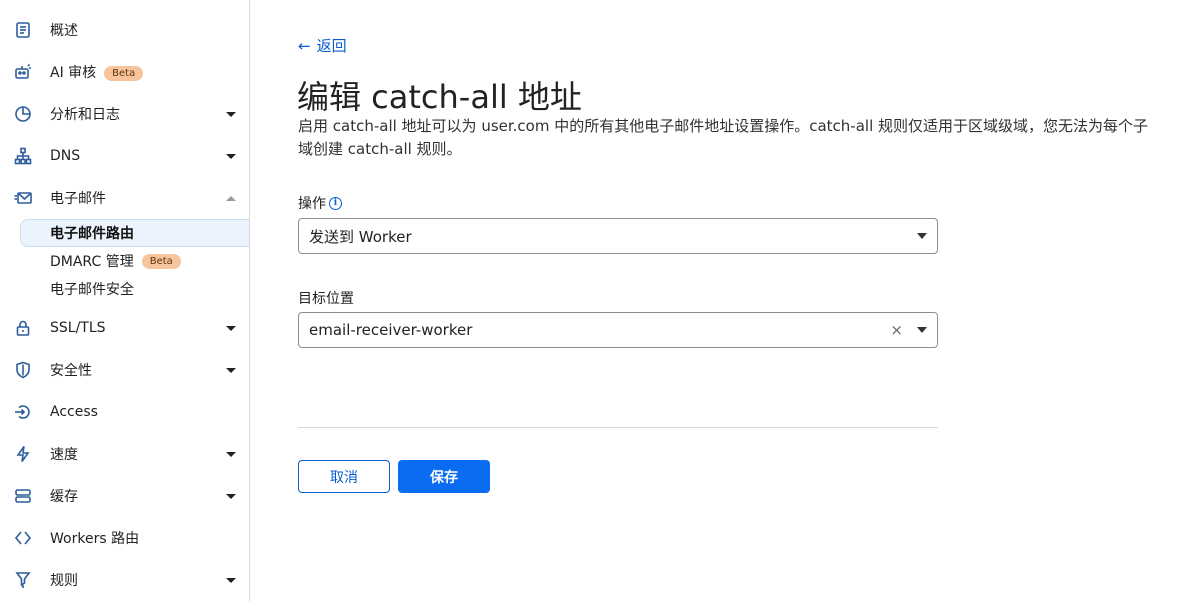 This screenshot has height=601, width=1201. I want to click on back-label: 返回, so click(331, 46).